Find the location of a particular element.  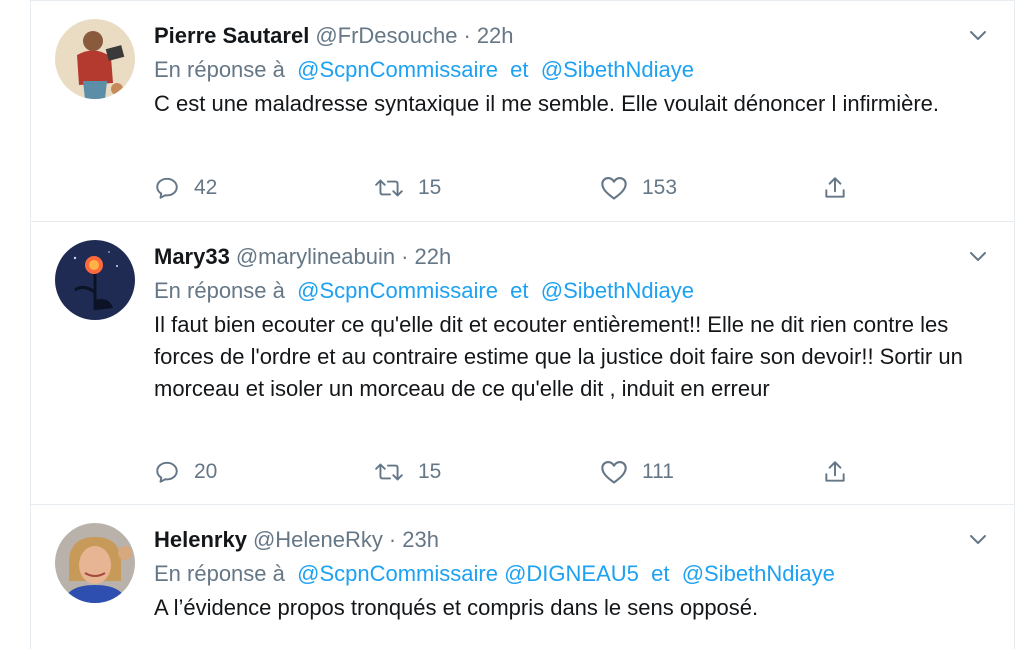

tweet-header: Helenrky @HeleneRky · 23h is located at coordinates (564, 540).